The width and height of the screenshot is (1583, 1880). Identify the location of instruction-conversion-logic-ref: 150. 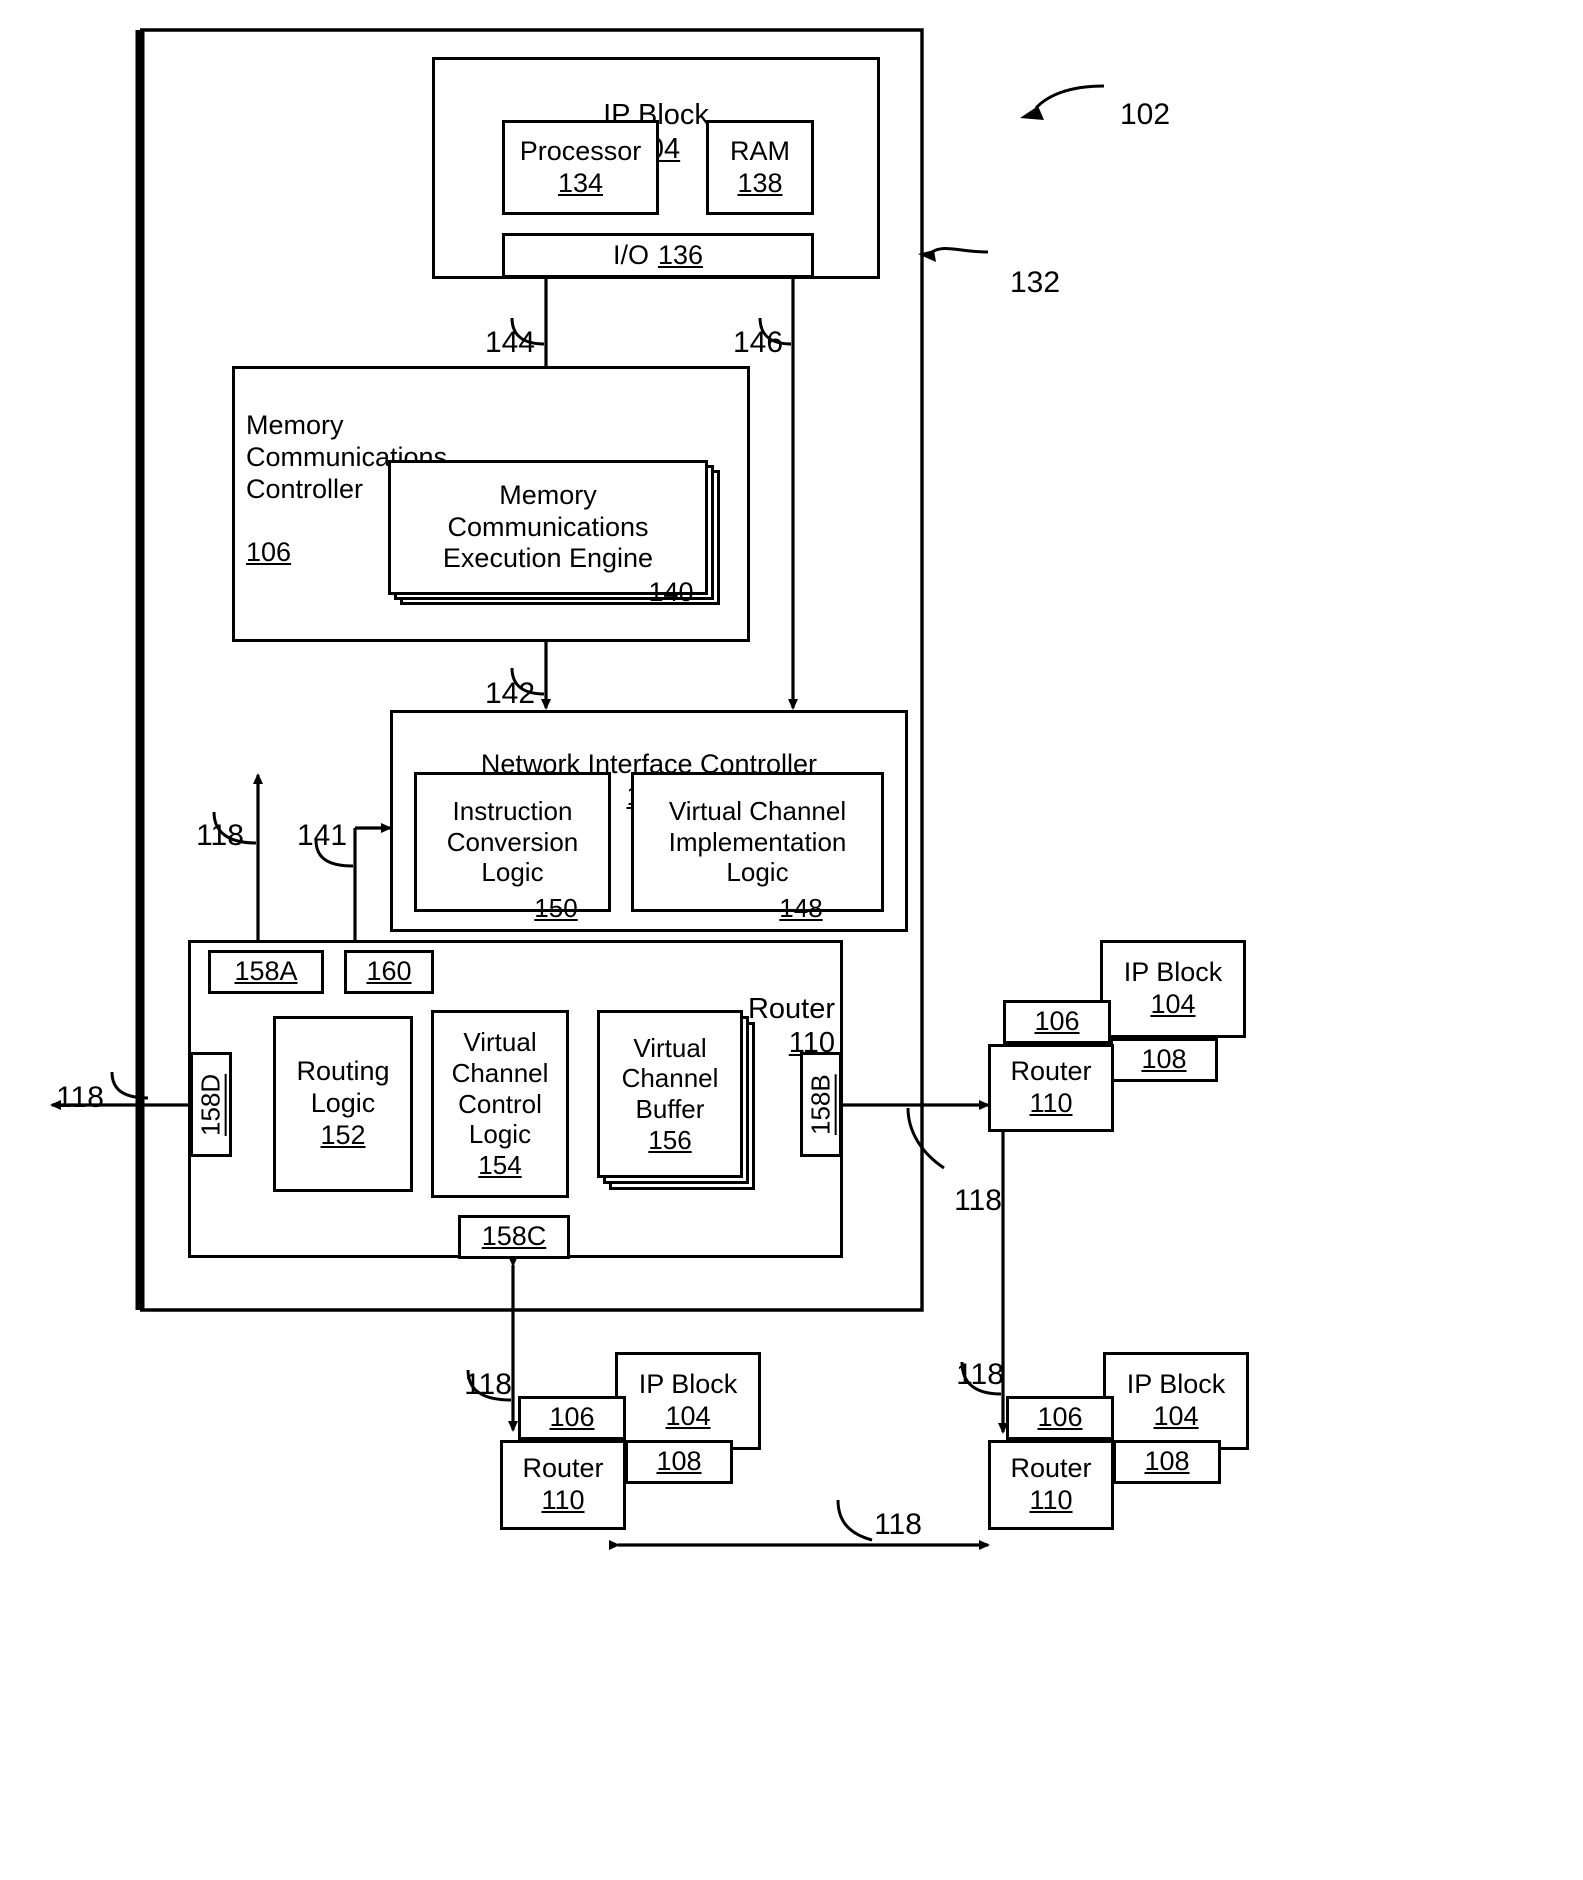
(556, 907).